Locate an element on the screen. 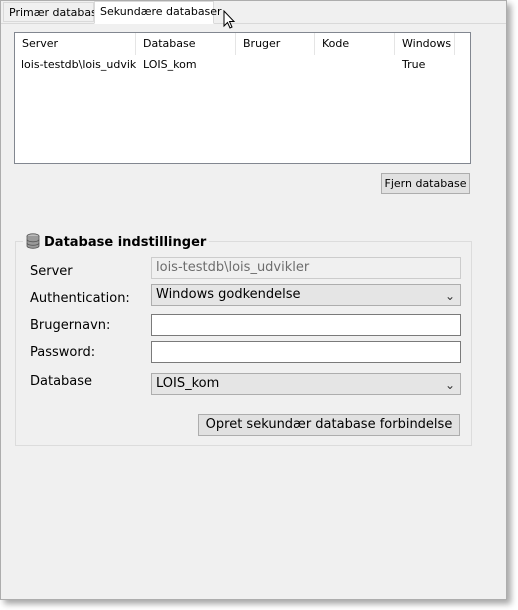 The height and width of the screenshot is (610, 518). cell-password is located at coordinates (355, 65).